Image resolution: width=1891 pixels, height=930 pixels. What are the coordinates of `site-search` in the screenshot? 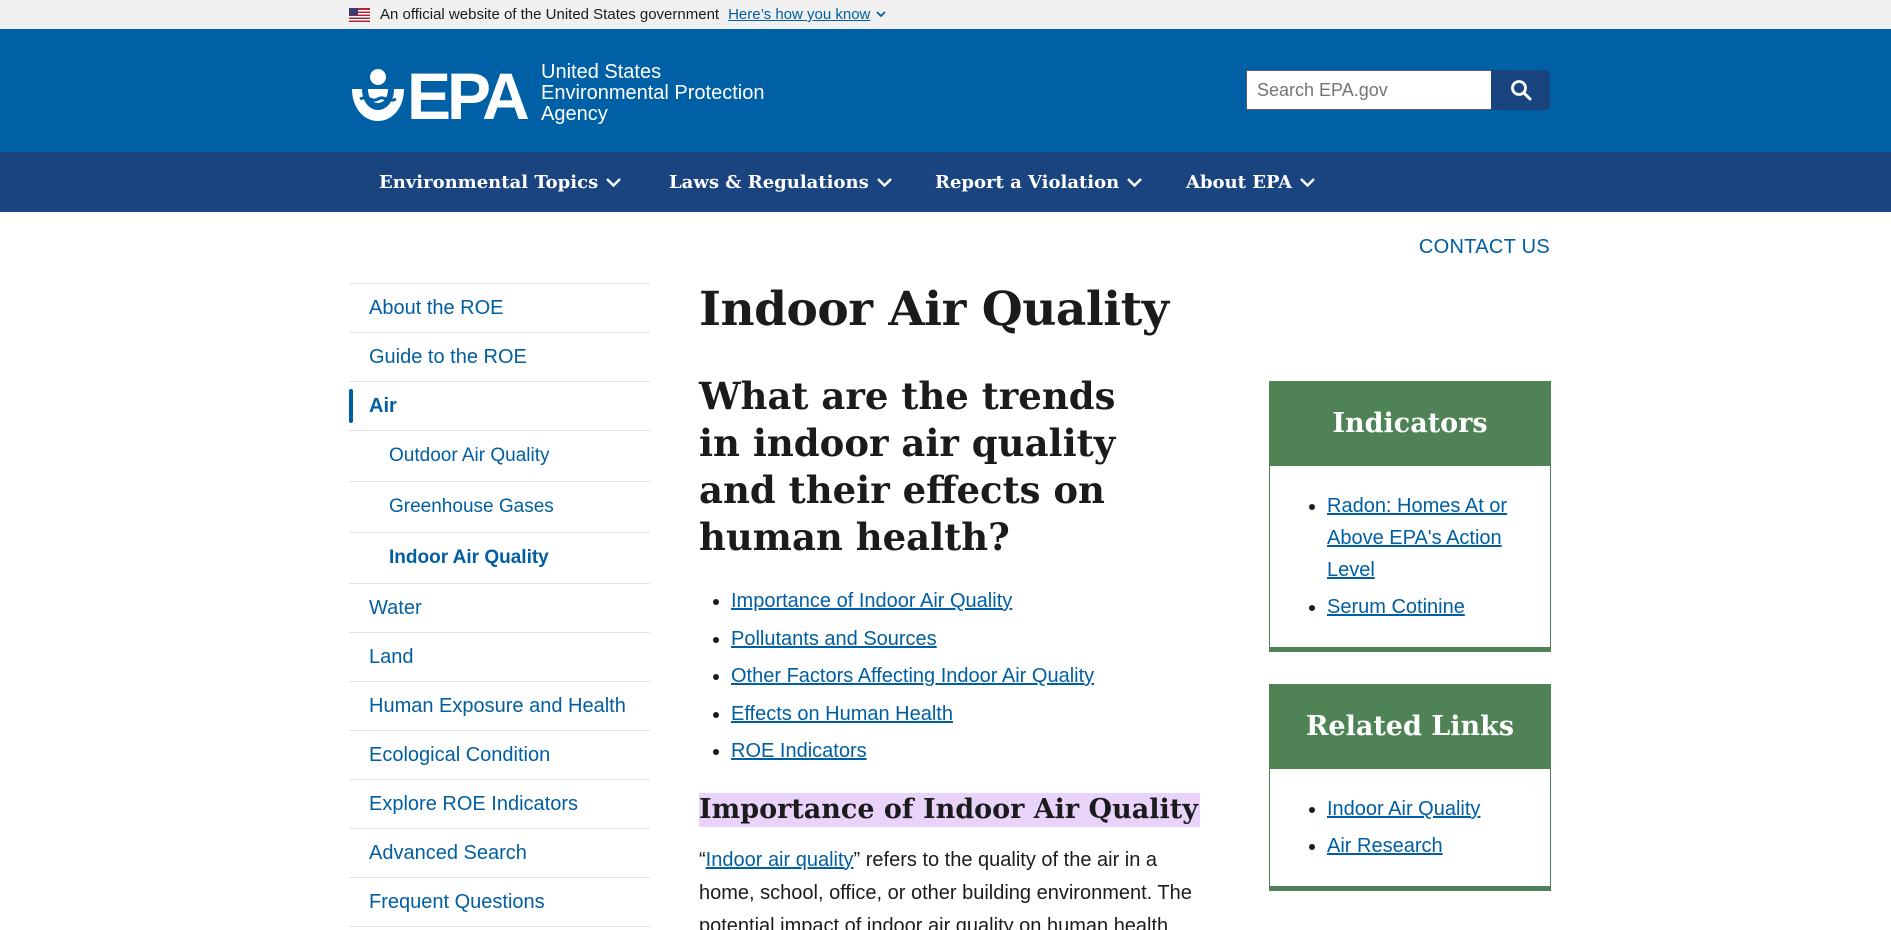 It's located at (1398, 90).